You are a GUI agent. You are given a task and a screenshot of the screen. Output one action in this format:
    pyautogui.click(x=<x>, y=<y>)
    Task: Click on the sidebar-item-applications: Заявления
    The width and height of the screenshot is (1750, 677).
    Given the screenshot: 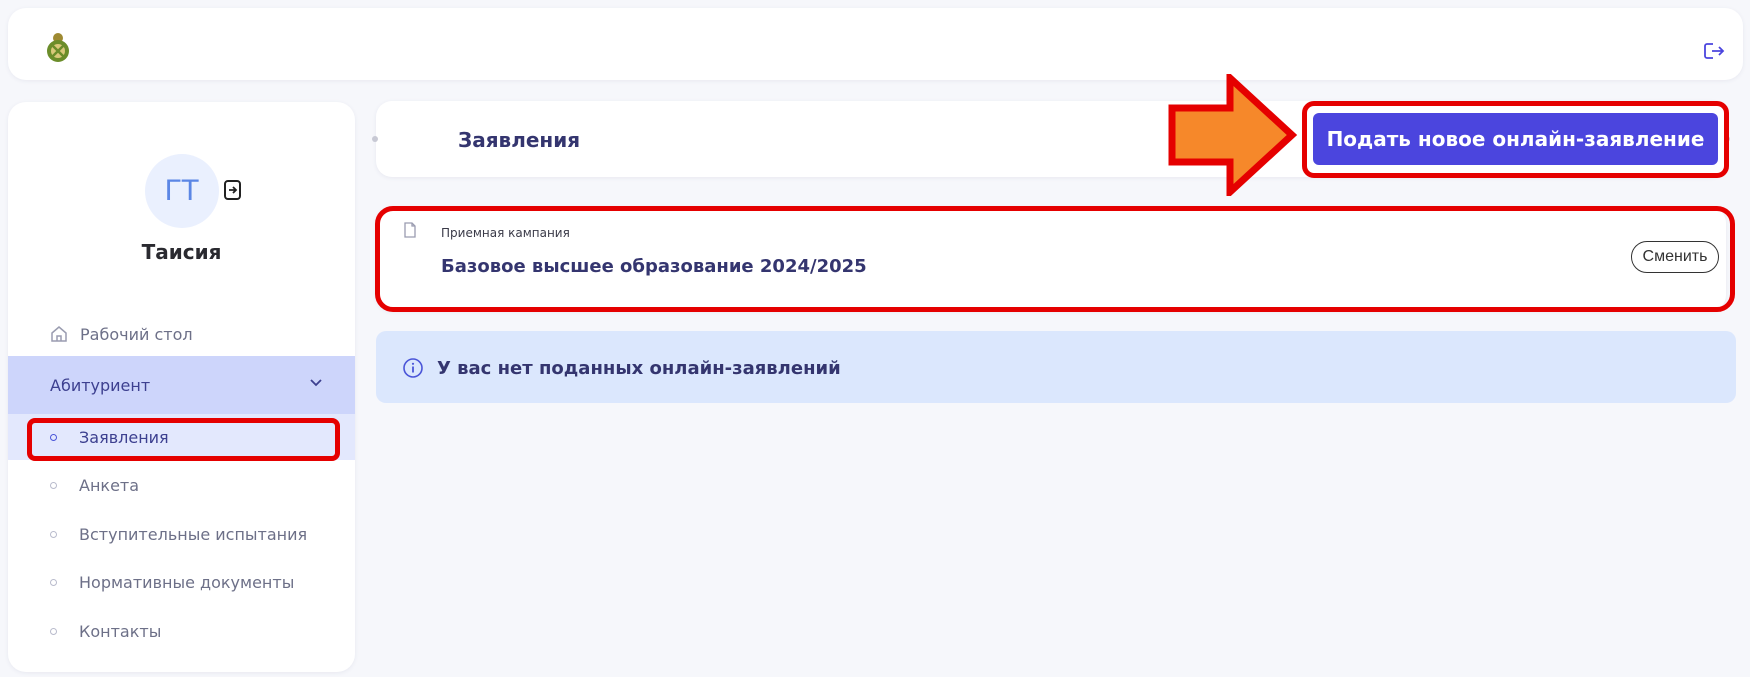 What is the action you would take?
    pyautogui.click(x=181, y=437)
    